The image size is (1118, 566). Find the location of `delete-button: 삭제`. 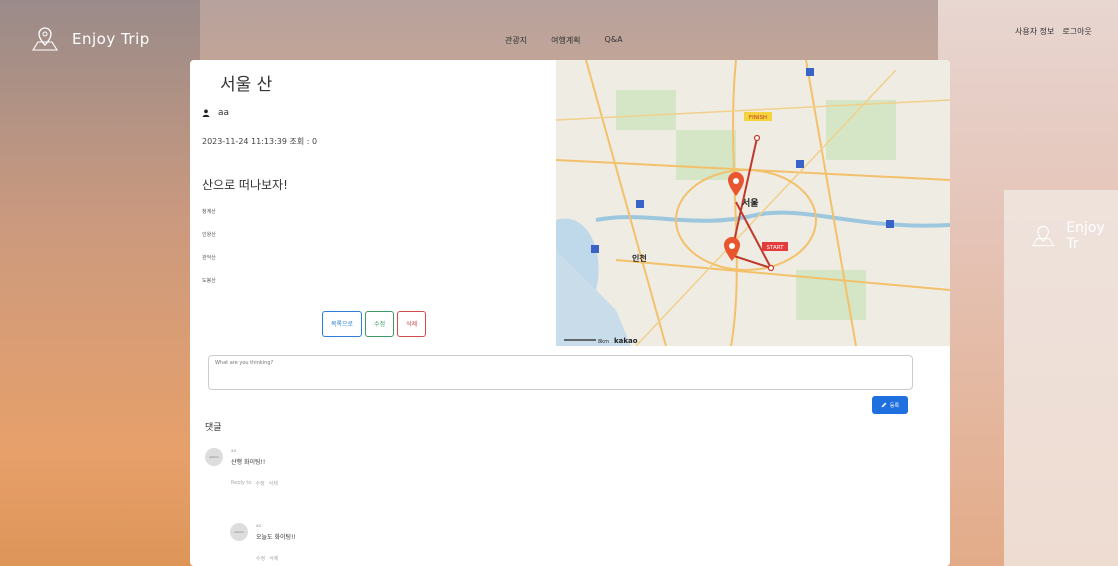

delete-button: 삭제 is located at coordinates (412, 324).